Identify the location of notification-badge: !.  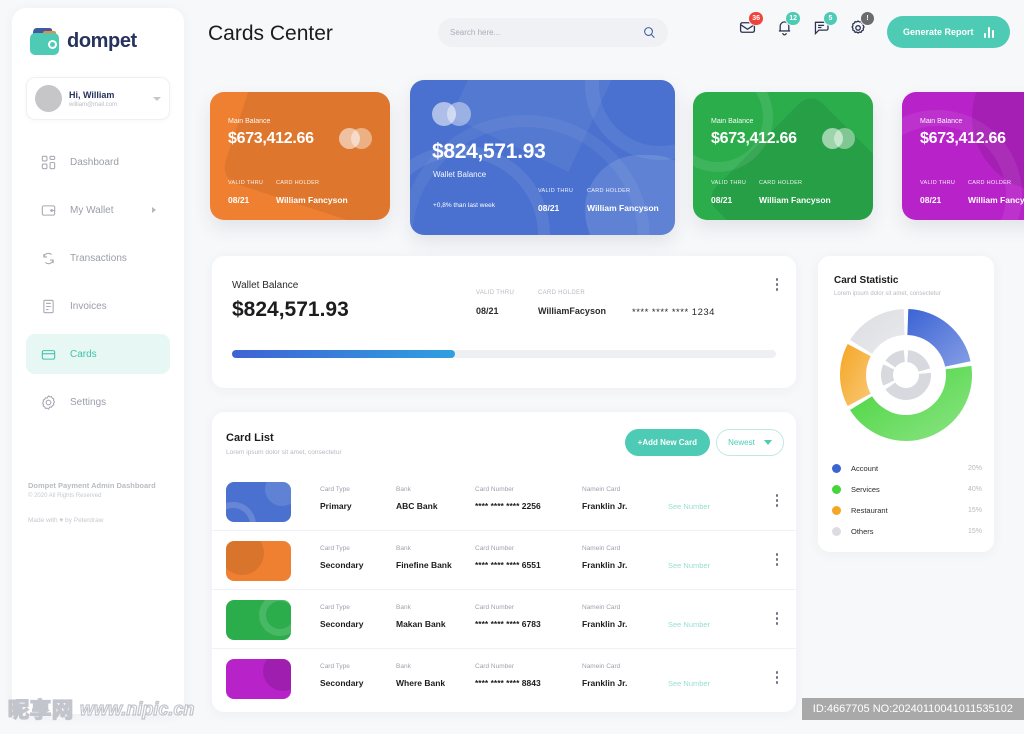
(867, 18).